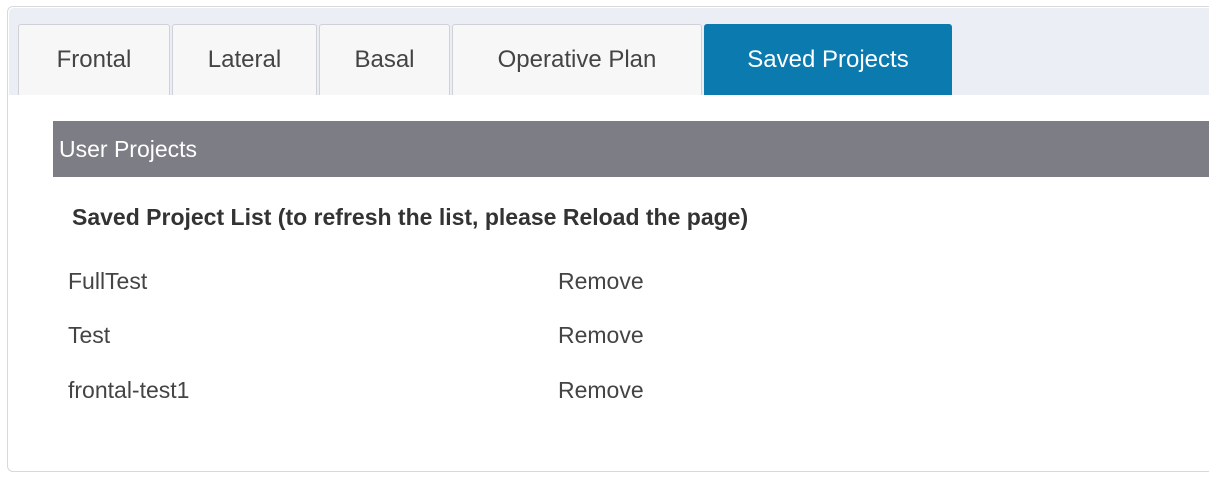 Image resolution: width=1209 pixels, height=478 pixels. What do you see at coordinates (418, 288) in the screenshot?
I see `project-row: FullTest Remove` at bounding box center [418, 288].